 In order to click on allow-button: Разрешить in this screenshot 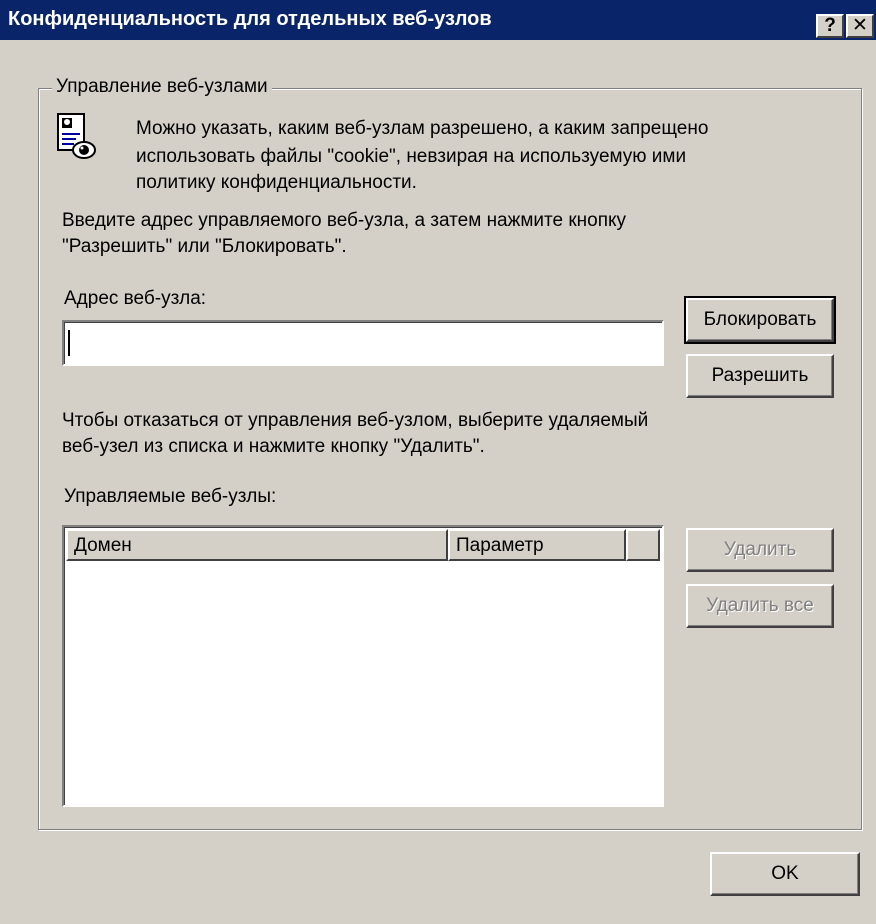, I will do `click(760, 376)`.